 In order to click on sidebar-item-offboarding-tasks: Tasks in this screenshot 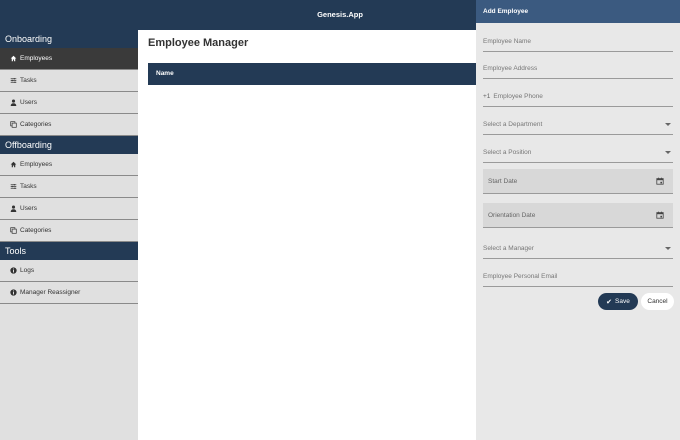, I will do `click(69, 187)`.